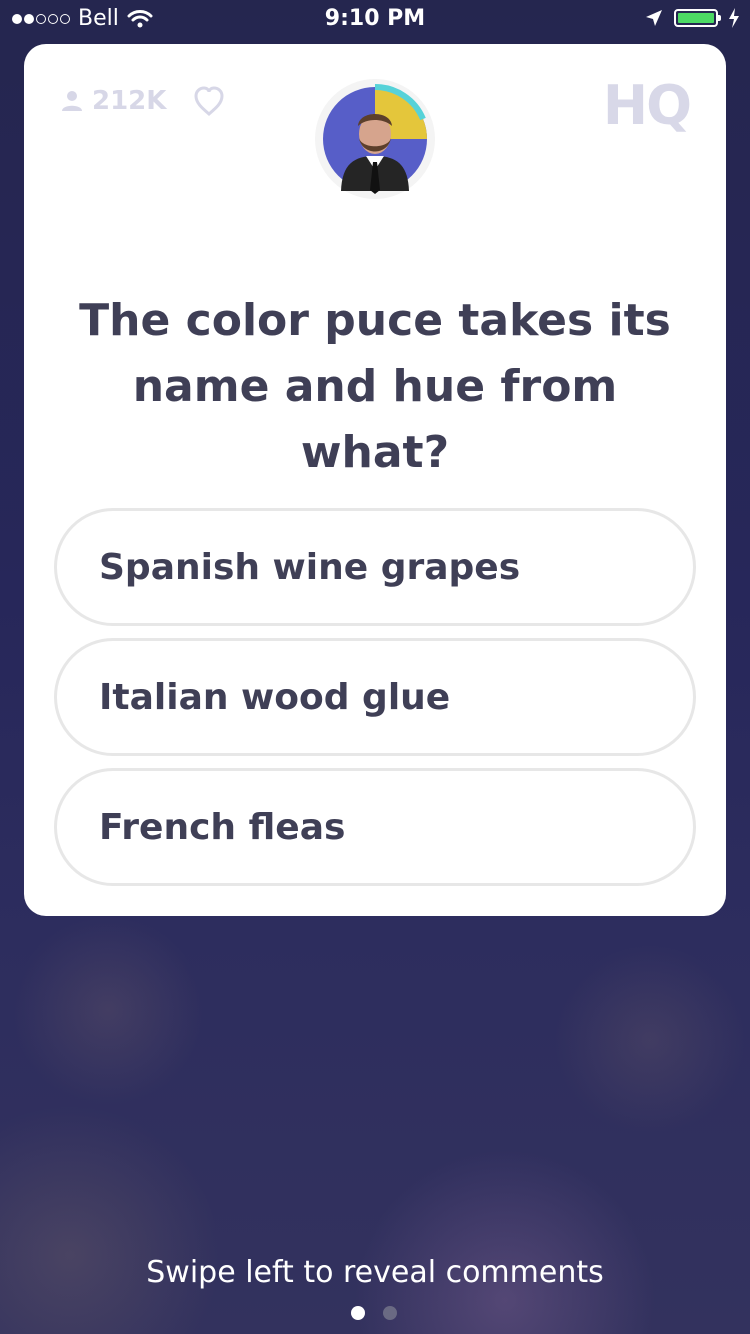 Image resolution: width=750 pixels, height=1334 pixels. I want to click on battery-level, so click(696, 18).